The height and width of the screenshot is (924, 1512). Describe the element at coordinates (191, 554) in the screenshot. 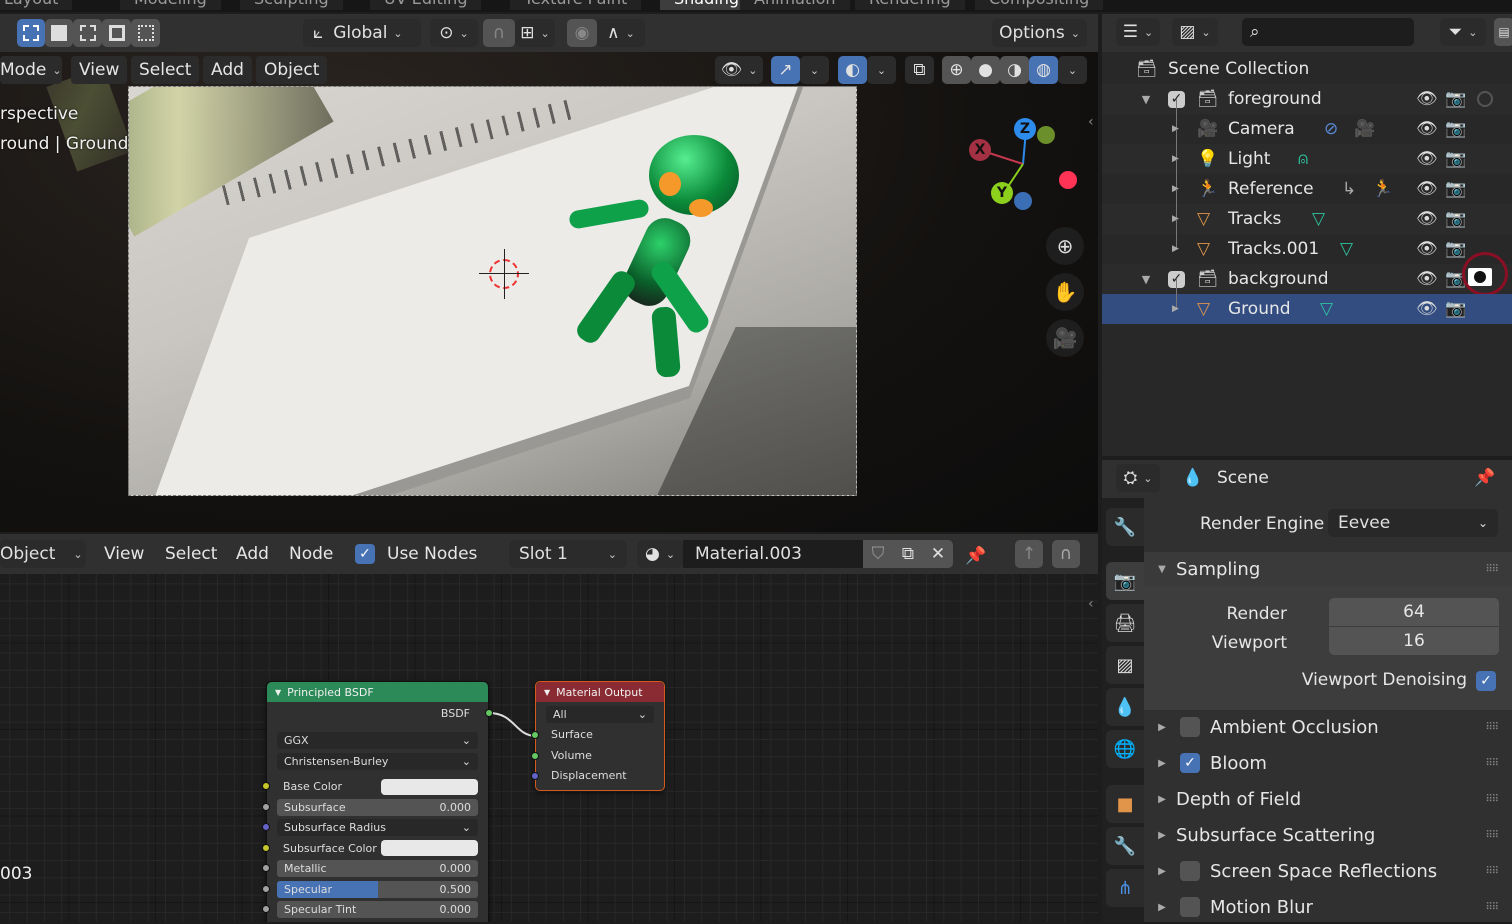

I see `node-menu-select: Select` at that location.